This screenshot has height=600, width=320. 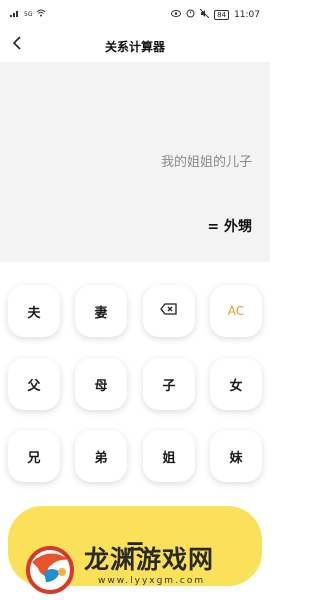 What do you see at coordinates (152, 581) in the screenshot?
I see `watermark-url: www.lyyxgm.com` at bounding box center [152, 581].